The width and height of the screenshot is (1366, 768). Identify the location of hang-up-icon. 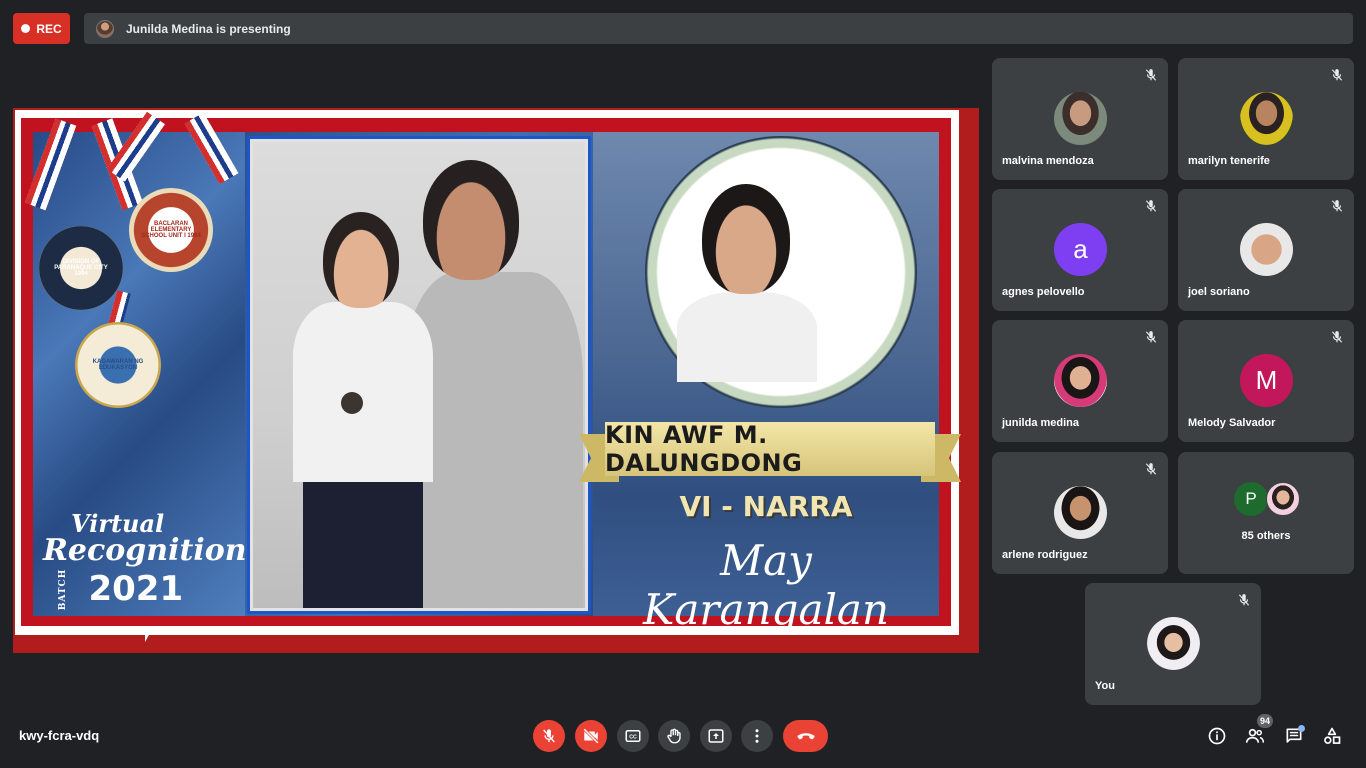
(805, 736).